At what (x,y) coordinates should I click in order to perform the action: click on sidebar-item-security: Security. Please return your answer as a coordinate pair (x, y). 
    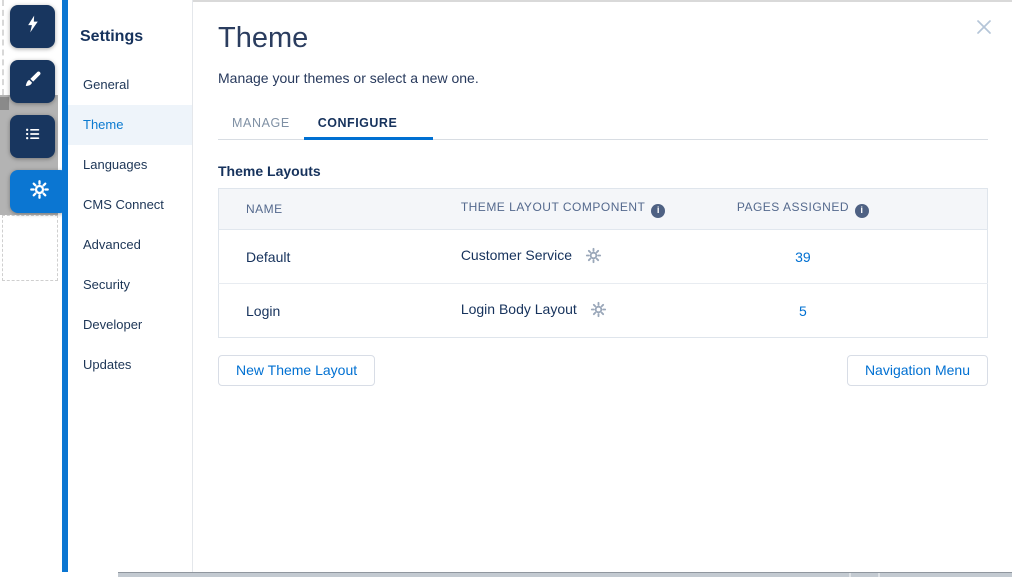
    Looking at the image, I should click on (130, 285).